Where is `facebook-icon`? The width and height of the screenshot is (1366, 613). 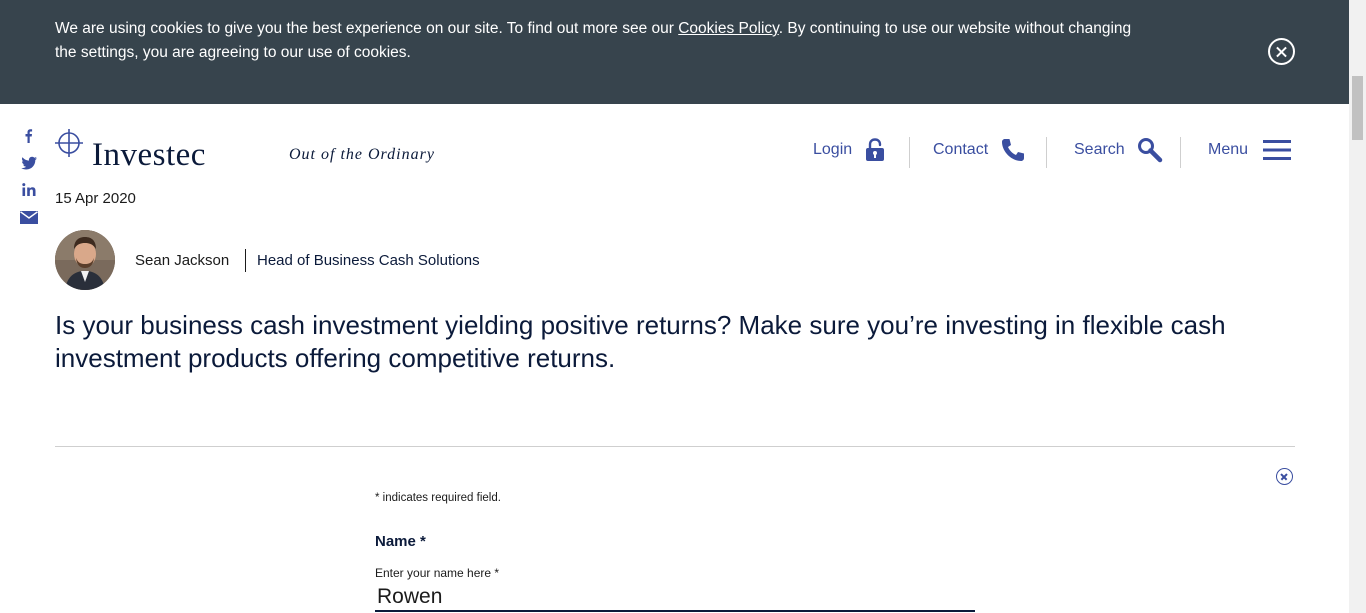
facebook-icon is located at coordinates (29, 136).